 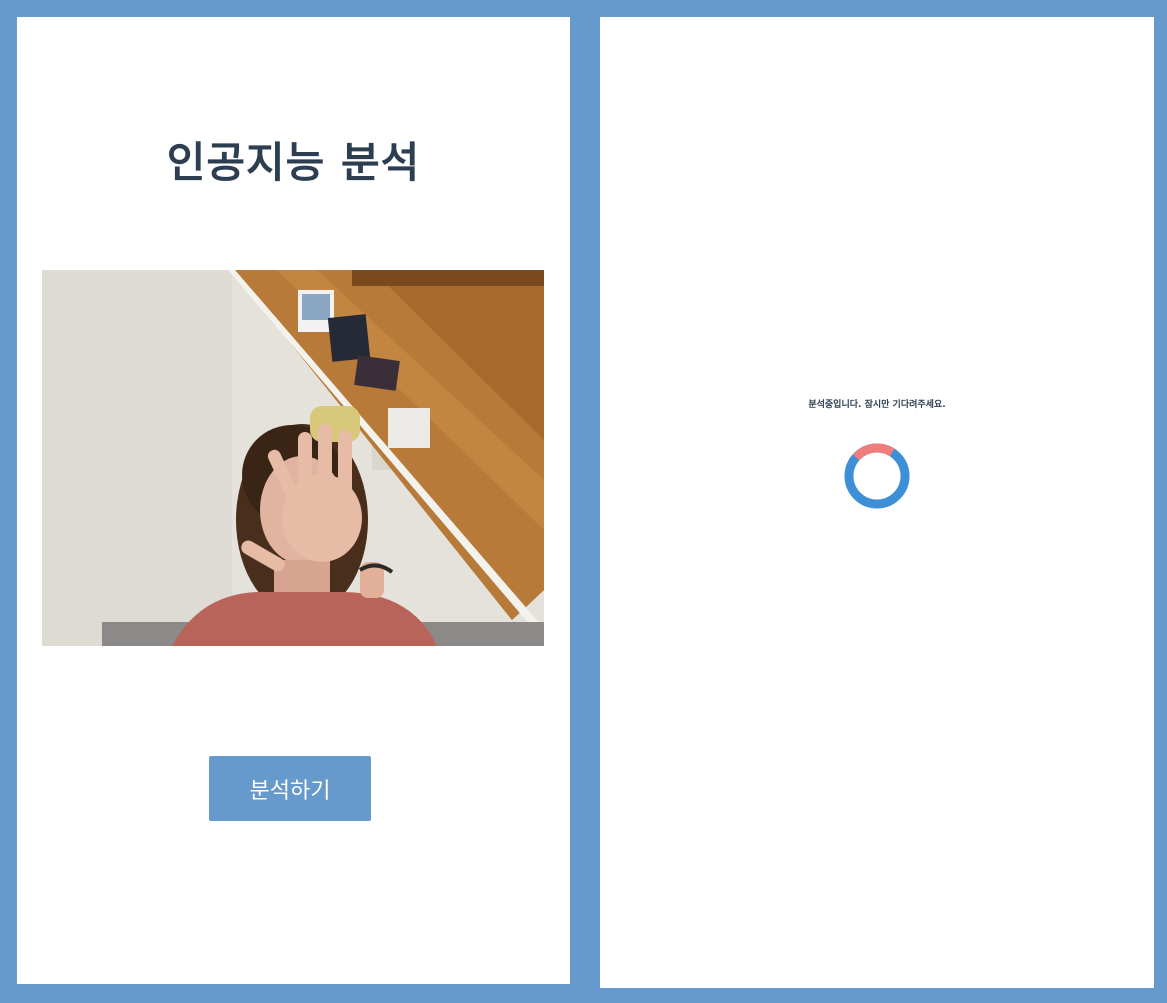 I want to click on loading-status-message: 분석중입니다. 잠시만 기다려주세요., so click(x=877, y=405).